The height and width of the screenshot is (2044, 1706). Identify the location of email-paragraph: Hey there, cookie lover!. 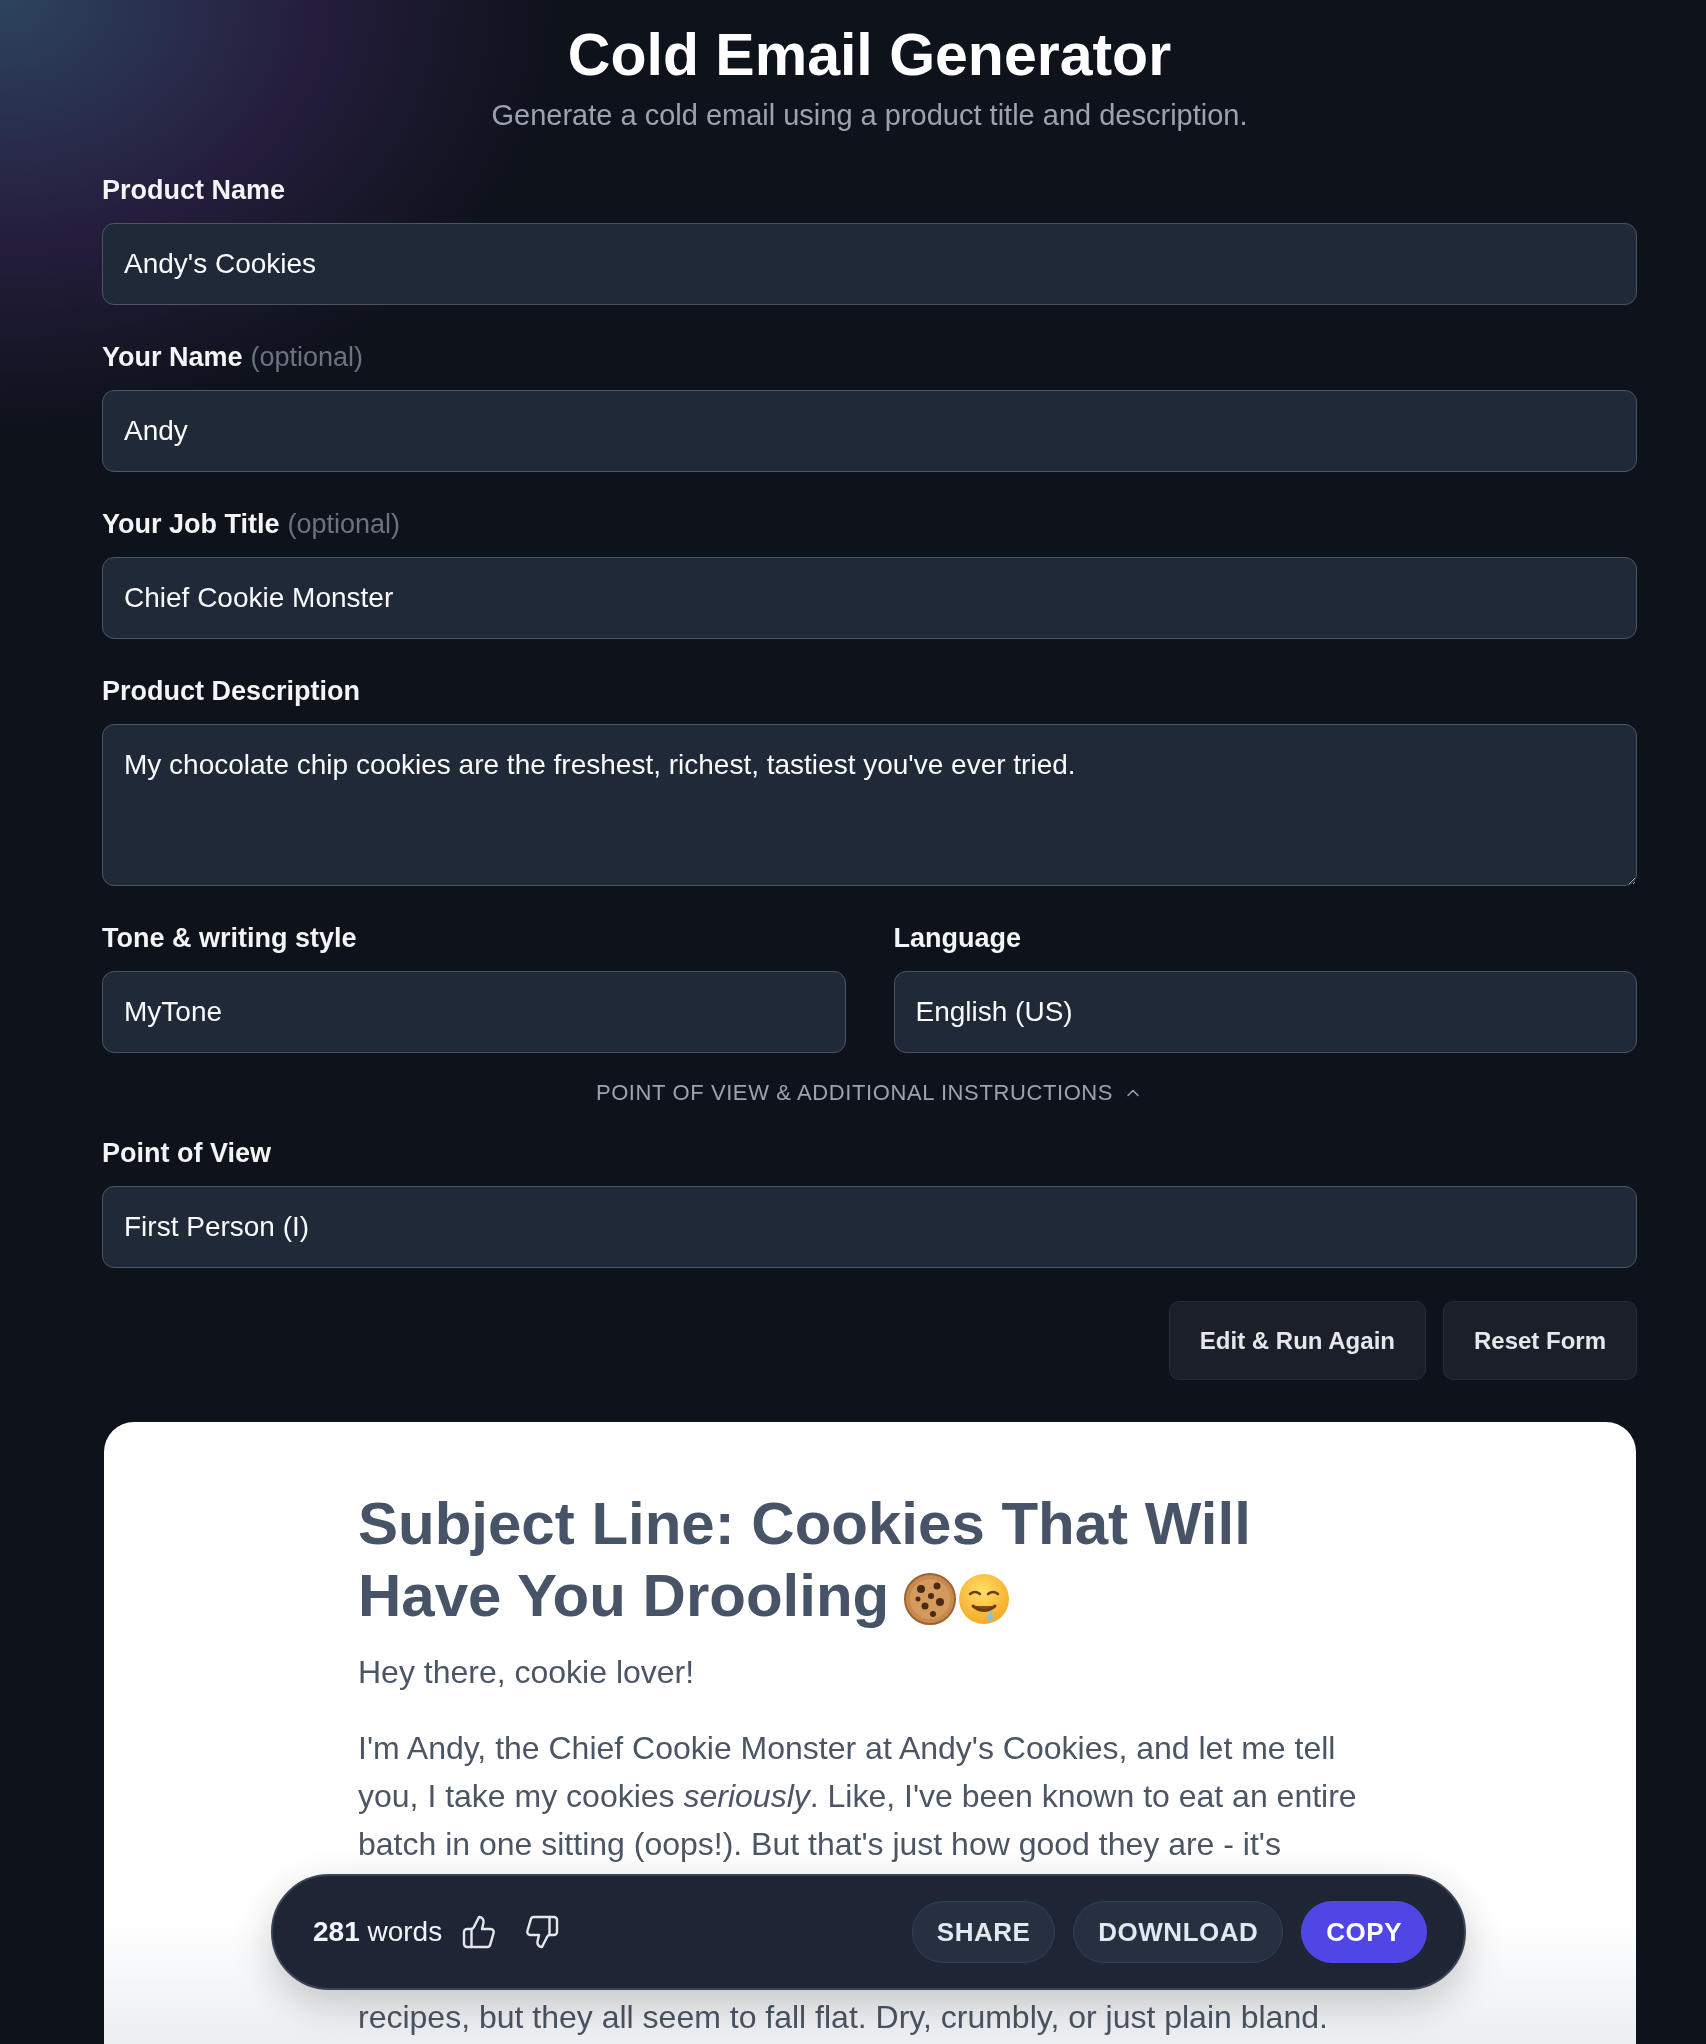
(527, 1672).